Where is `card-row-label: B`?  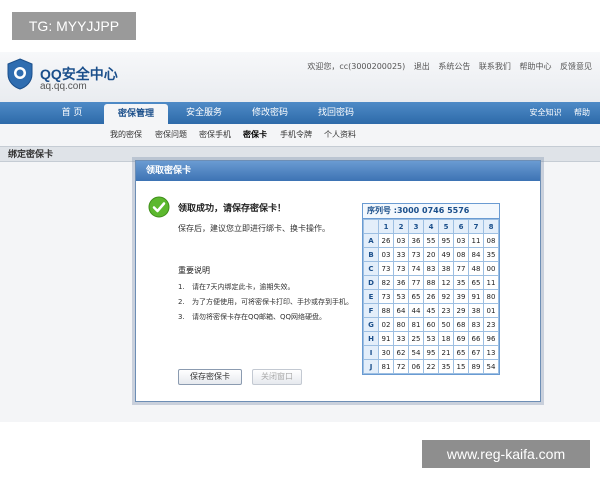 card-row-label: B is located at coordinates (371, 254).